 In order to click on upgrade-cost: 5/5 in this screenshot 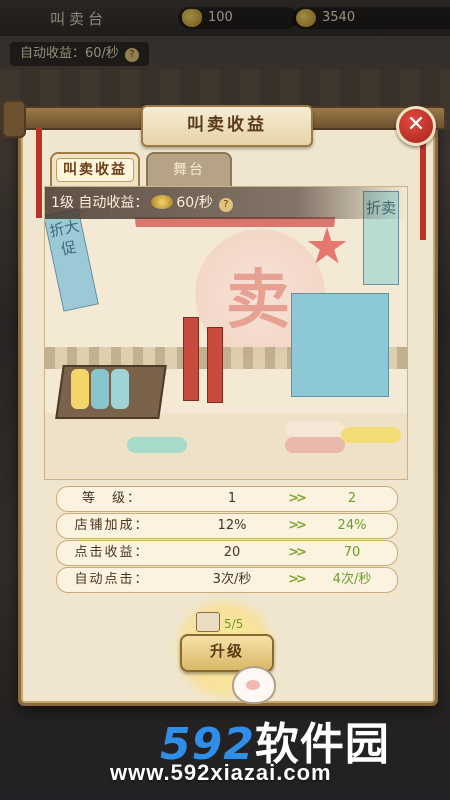, I will do `click(236, 622)`.